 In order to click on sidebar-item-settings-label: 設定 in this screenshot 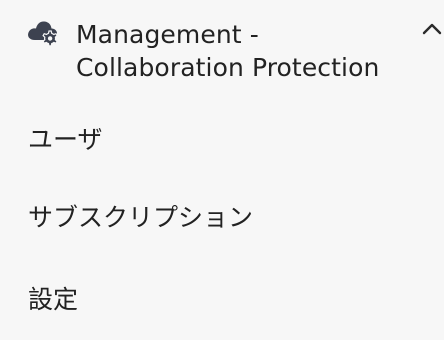, I will do `click(53, 299)`.